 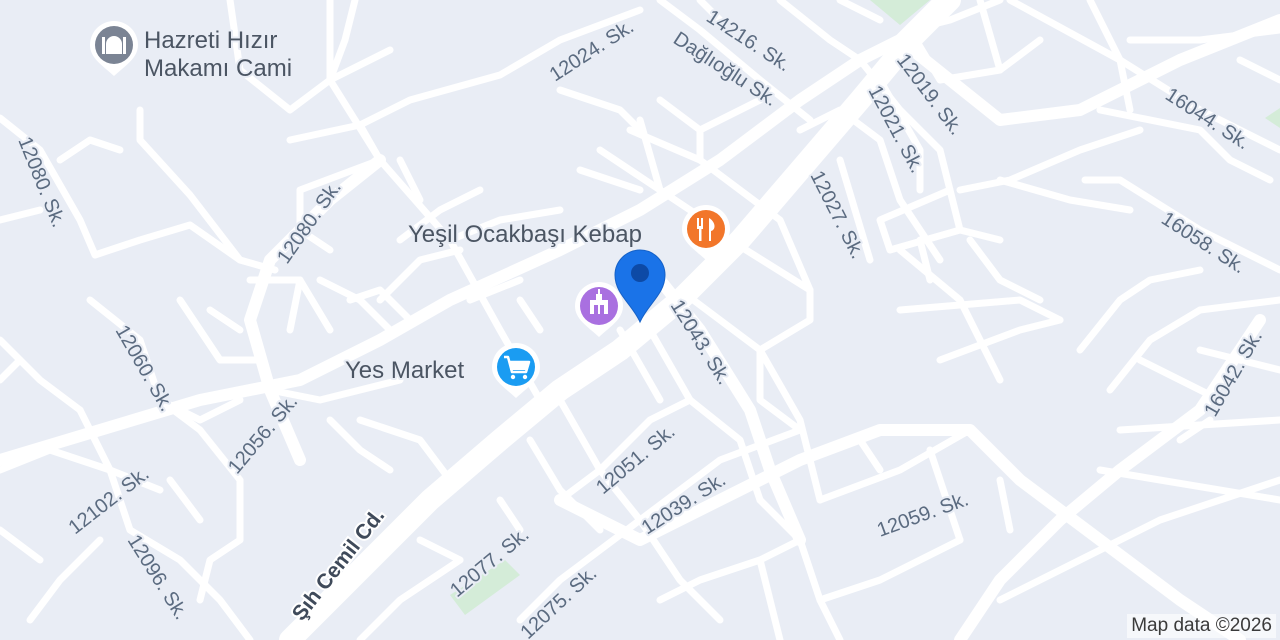 I want to click on map-attribution: Map data ©2026, so click(x=1201, y=626).